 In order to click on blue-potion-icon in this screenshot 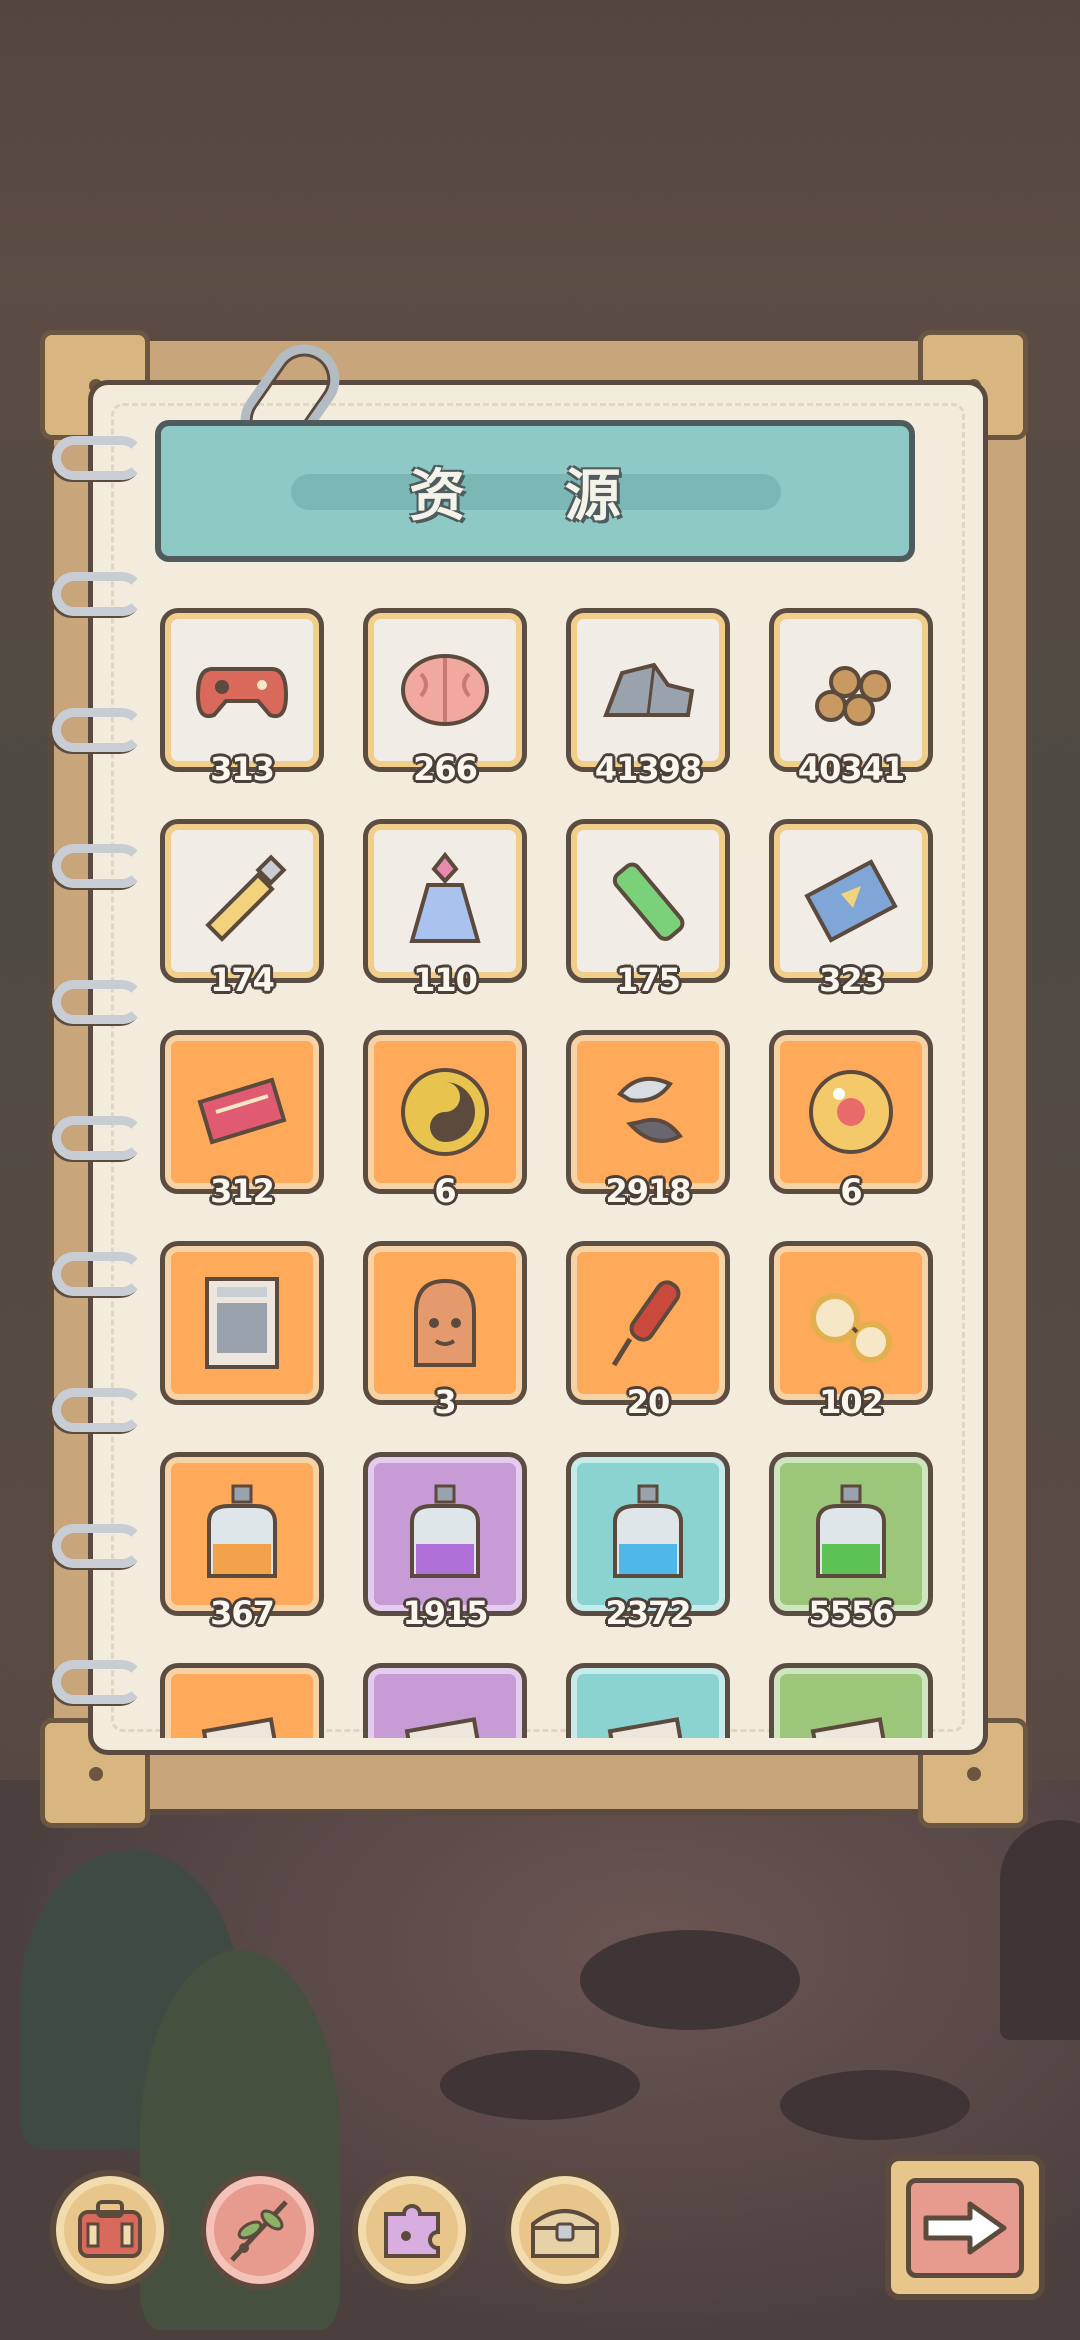, I will do `click(648, 1534)`.